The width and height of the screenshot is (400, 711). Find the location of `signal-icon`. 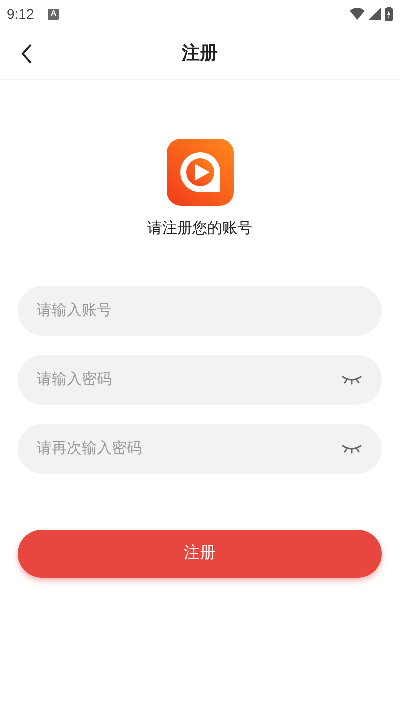

signal-icon is located at coordinates (375, 14).